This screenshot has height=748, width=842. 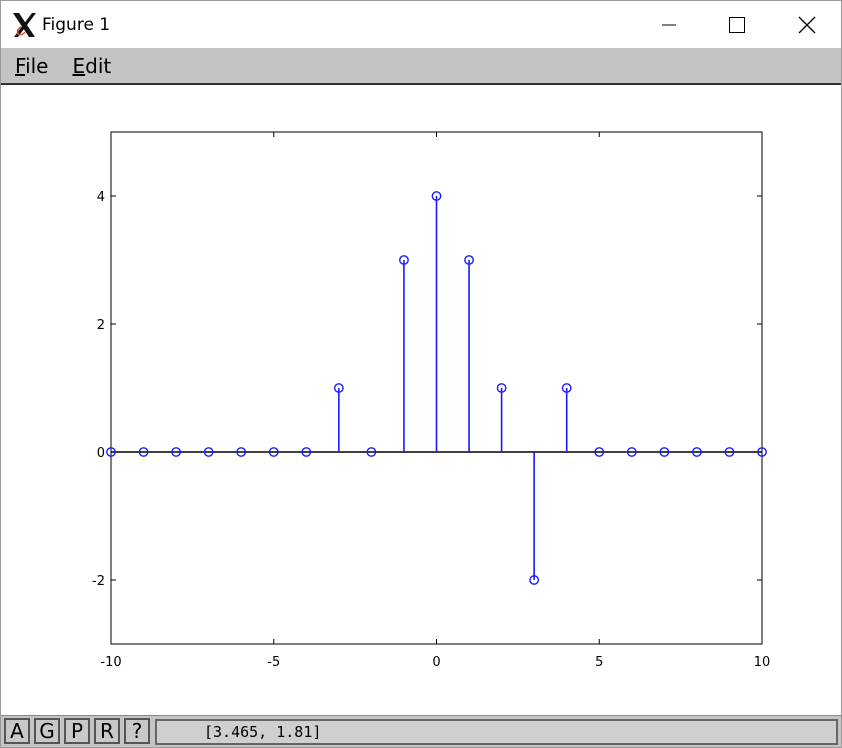 I want to click on close-icon, so click(x=807, y=24).